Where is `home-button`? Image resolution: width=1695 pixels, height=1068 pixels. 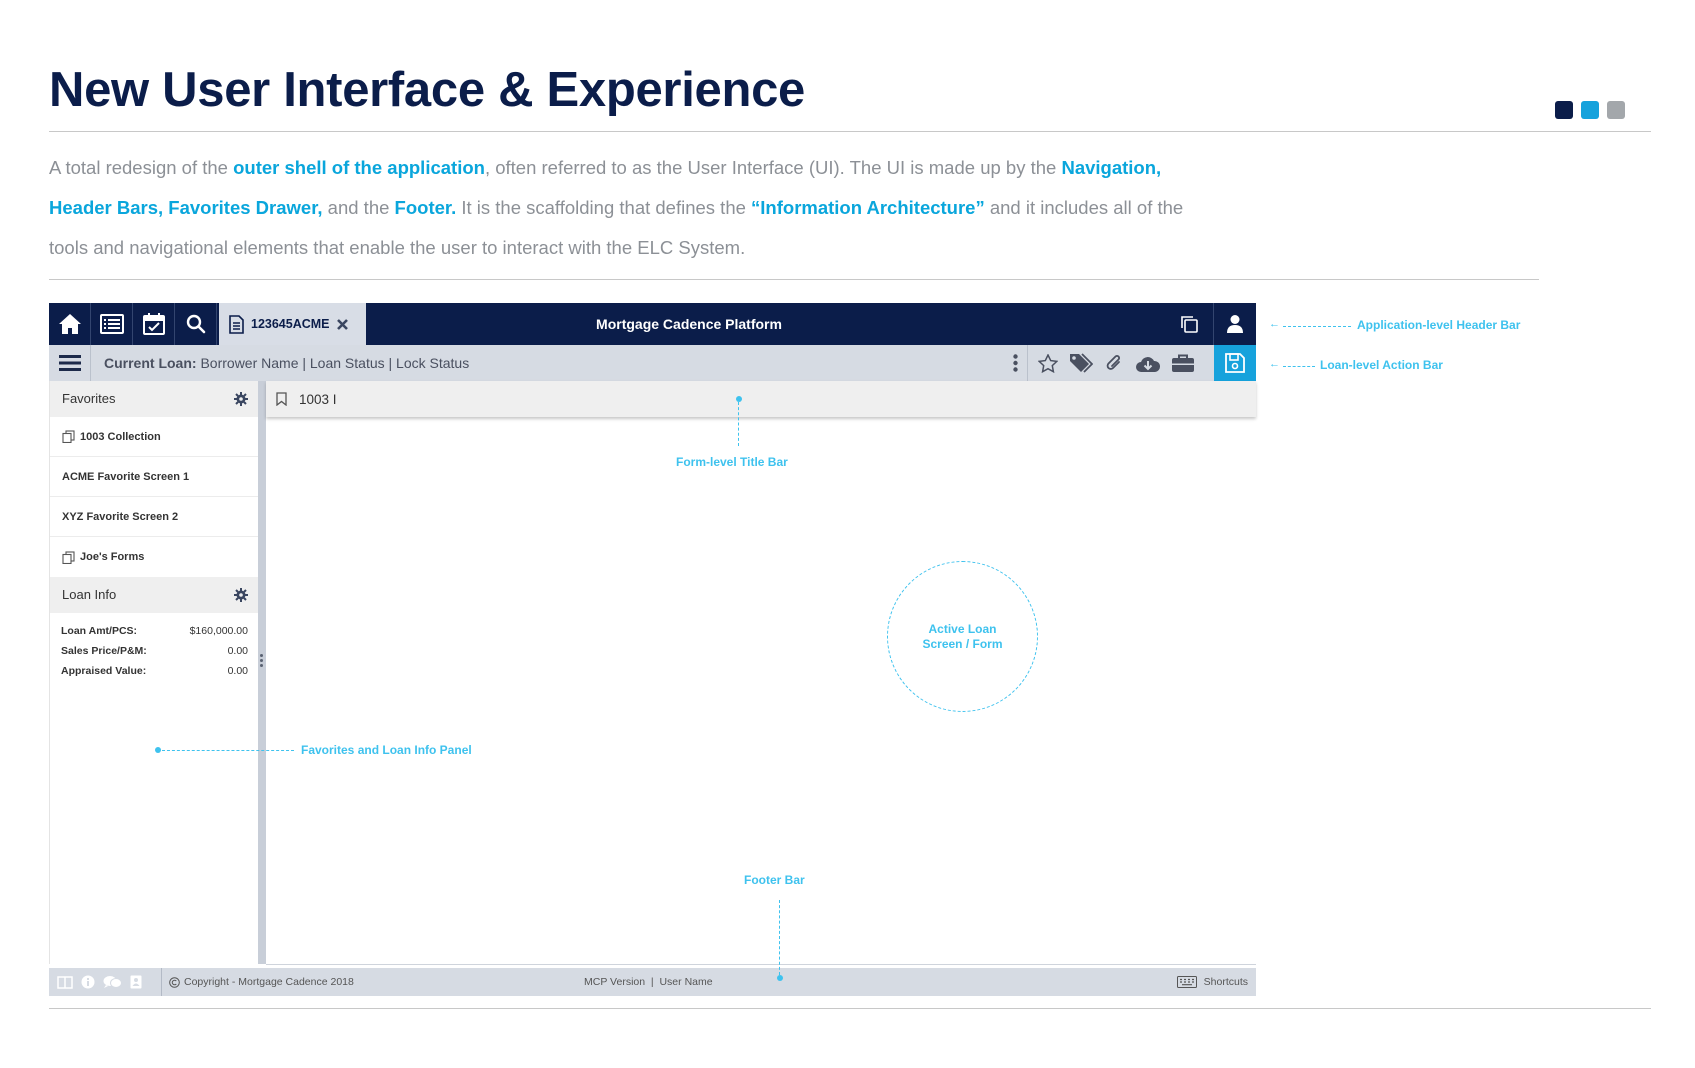 home-button is located at coordinates (70, 324).